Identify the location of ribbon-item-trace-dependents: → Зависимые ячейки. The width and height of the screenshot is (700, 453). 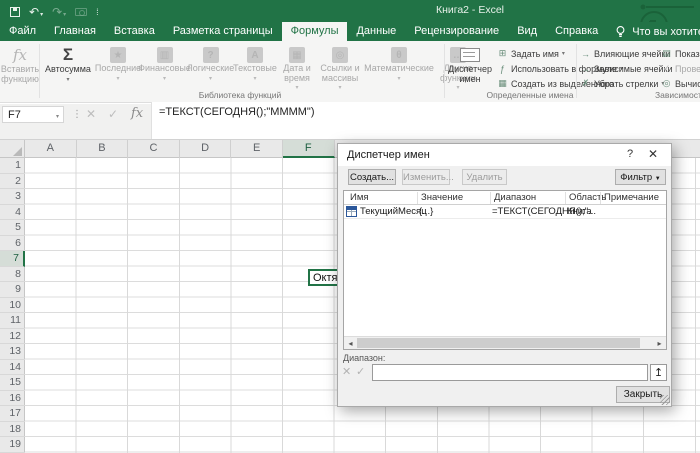
(626, 68).